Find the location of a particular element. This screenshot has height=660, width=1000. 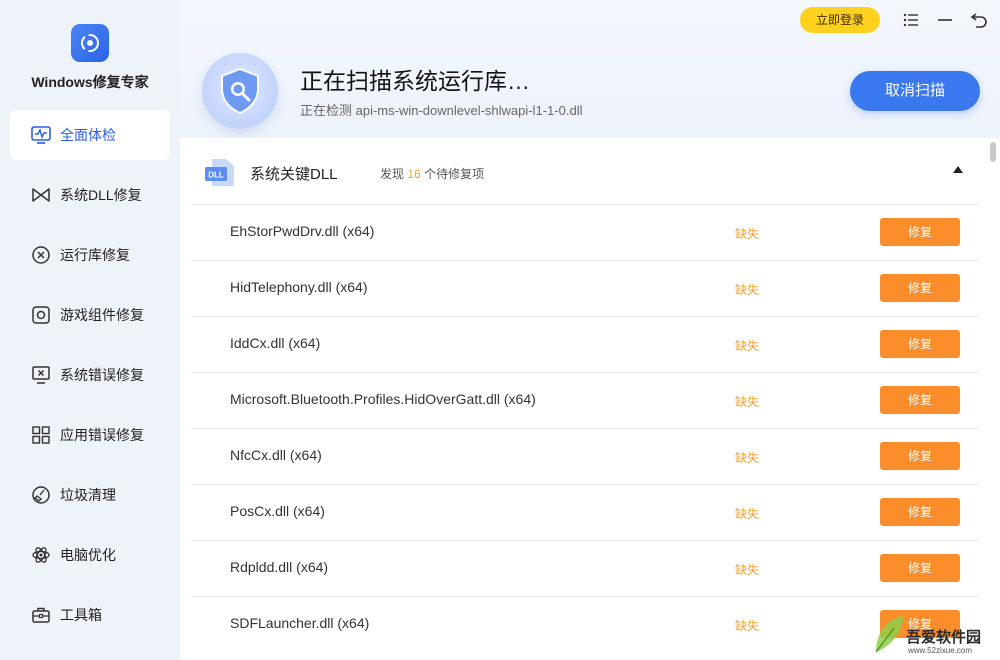

watermark: 吾爱软件园 www.52zixue.com is located at coordinates (934, 632).